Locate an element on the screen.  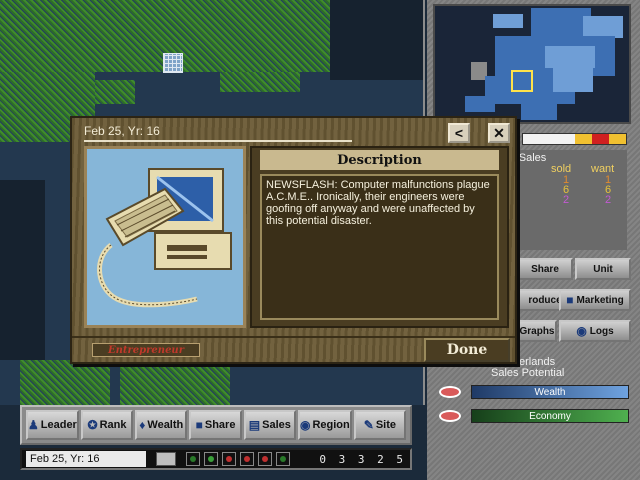
leader-button: ♟ Leader is located at coordinates (52, 425).